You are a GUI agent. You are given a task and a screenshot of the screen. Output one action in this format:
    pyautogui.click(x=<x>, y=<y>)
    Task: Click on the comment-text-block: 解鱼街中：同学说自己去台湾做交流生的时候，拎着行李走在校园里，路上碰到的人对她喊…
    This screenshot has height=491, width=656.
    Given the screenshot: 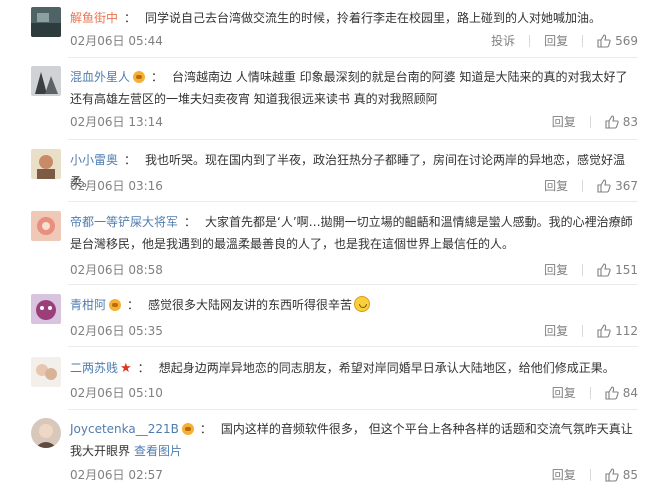 What is the action you would take?
    pyautogui.click(x=336, y=18)
    